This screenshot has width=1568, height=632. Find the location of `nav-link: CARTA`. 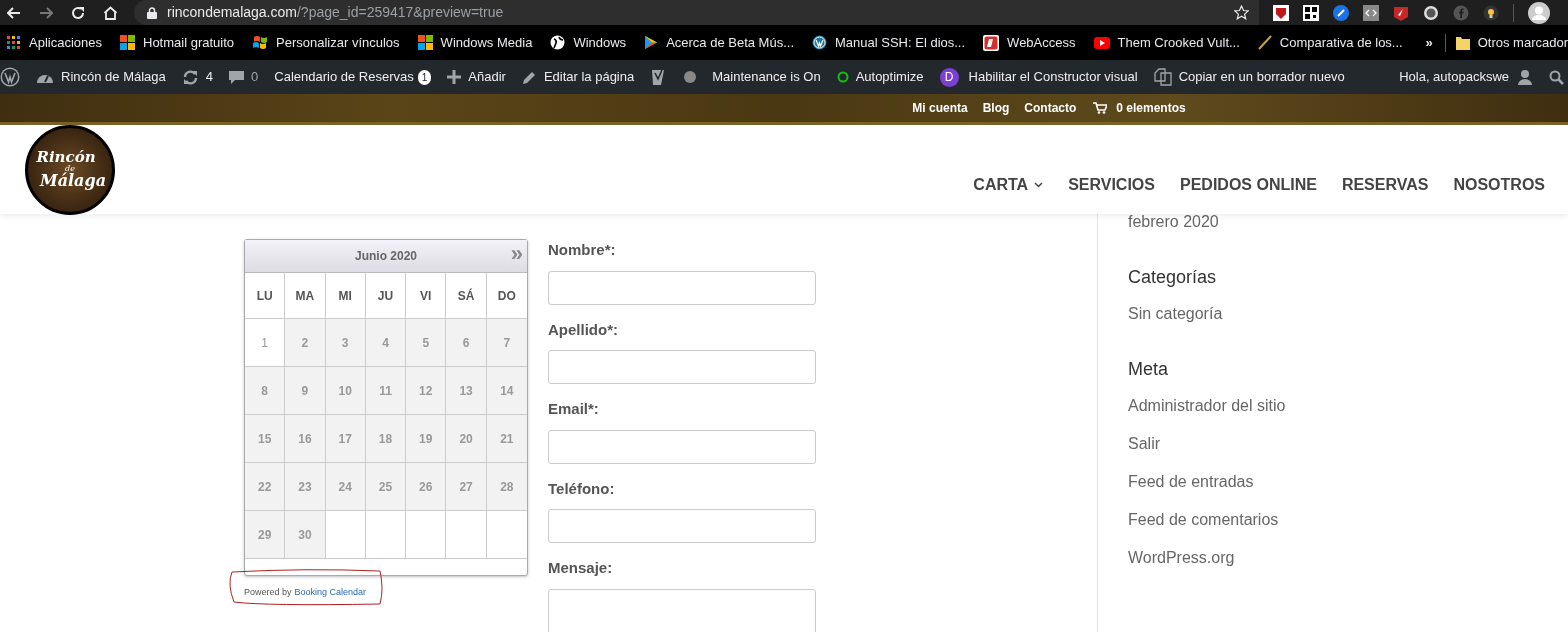

nav-link: CARTA is located at coordinates (1008, 185).